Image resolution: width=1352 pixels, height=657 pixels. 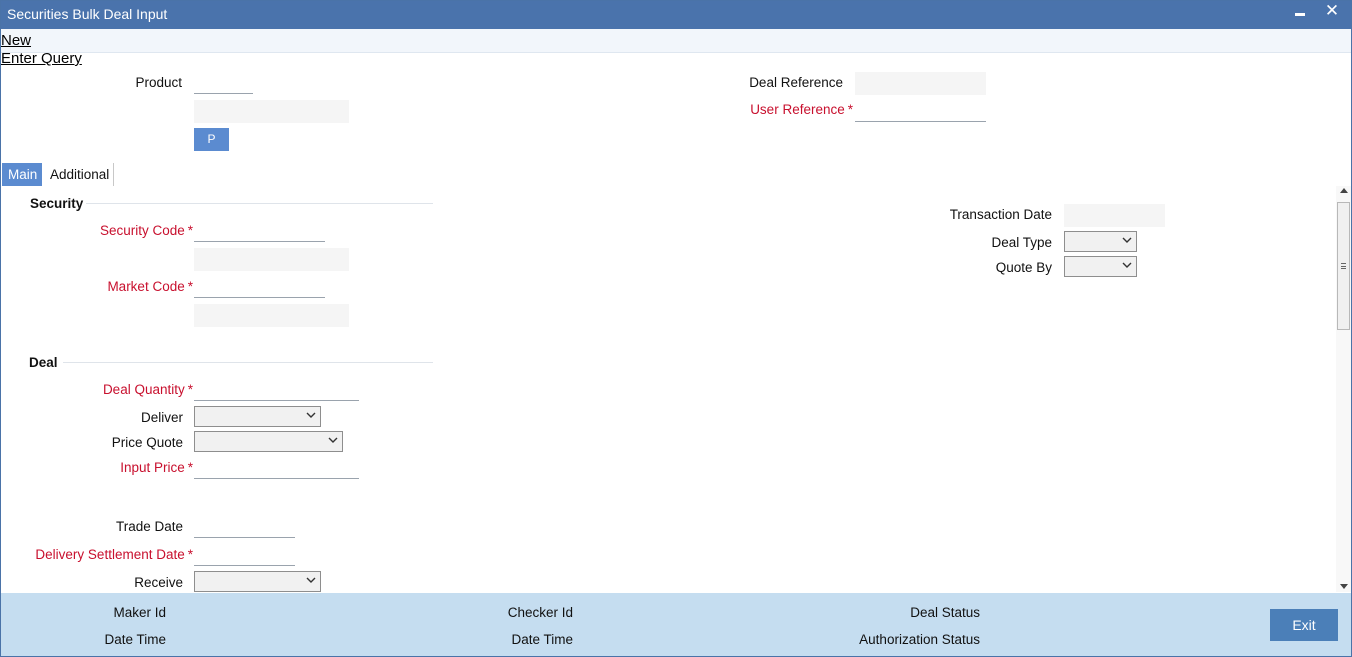 I want to click on deal-divider, so click(x=248, y=362).